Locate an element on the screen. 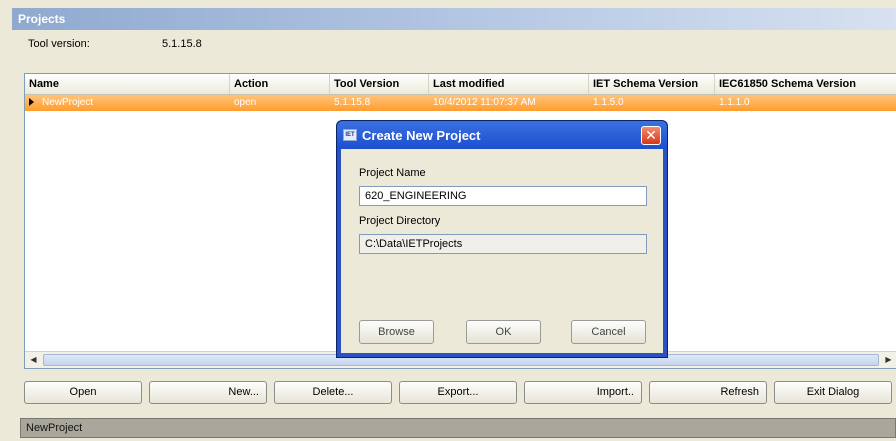  project-directory-label: Project Directory is located at coordinates (400, 221).